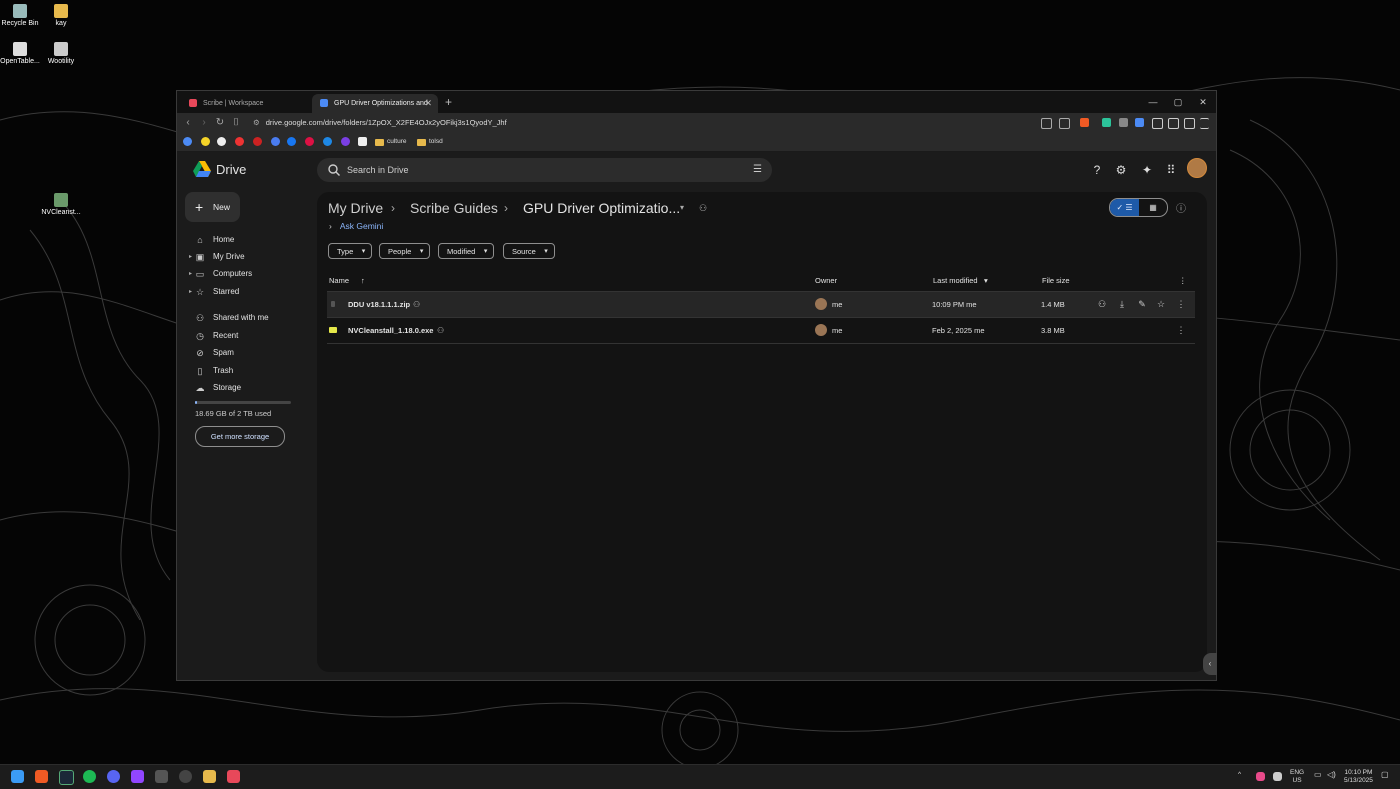 The image size is (1400, 789). Describe the element at coordinates (255, 371) in the screenshot. I see `sidebar-item-trash: ▯ Trash` at that location.